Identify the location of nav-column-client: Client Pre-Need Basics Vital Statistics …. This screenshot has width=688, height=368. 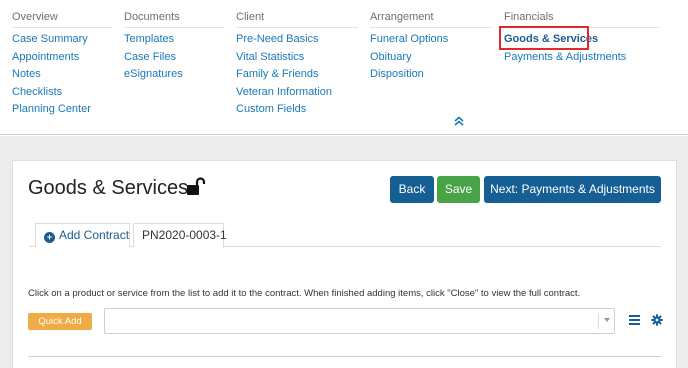
(297, 65).